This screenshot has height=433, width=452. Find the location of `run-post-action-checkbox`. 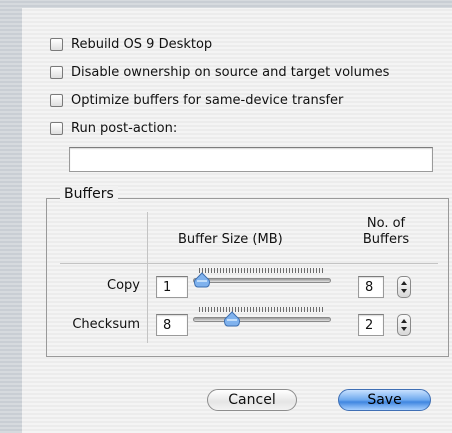

run-post-action-checkbox is located at coordinates (56, 128).